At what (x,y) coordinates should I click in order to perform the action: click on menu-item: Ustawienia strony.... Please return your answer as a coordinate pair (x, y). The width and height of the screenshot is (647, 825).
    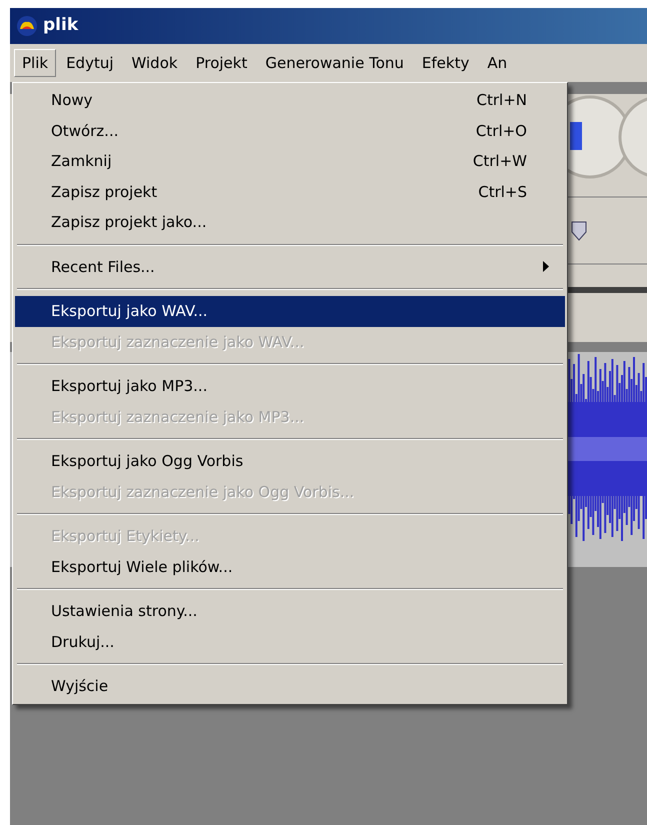
    Looking at the image, I should click on (290, 611).